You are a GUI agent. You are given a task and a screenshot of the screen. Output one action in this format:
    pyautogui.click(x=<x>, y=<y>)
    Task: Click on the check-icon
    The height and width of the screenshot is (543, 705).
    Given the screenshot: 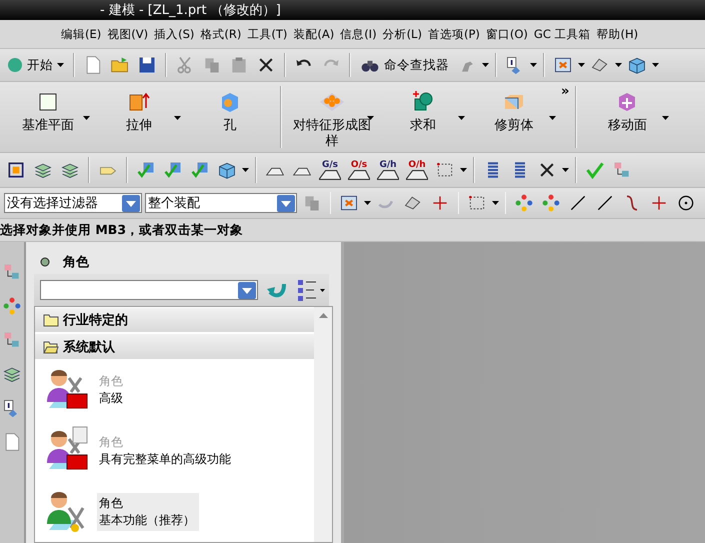 What is the action you would take?
    pyautogui.click(x=595, y=170)
    